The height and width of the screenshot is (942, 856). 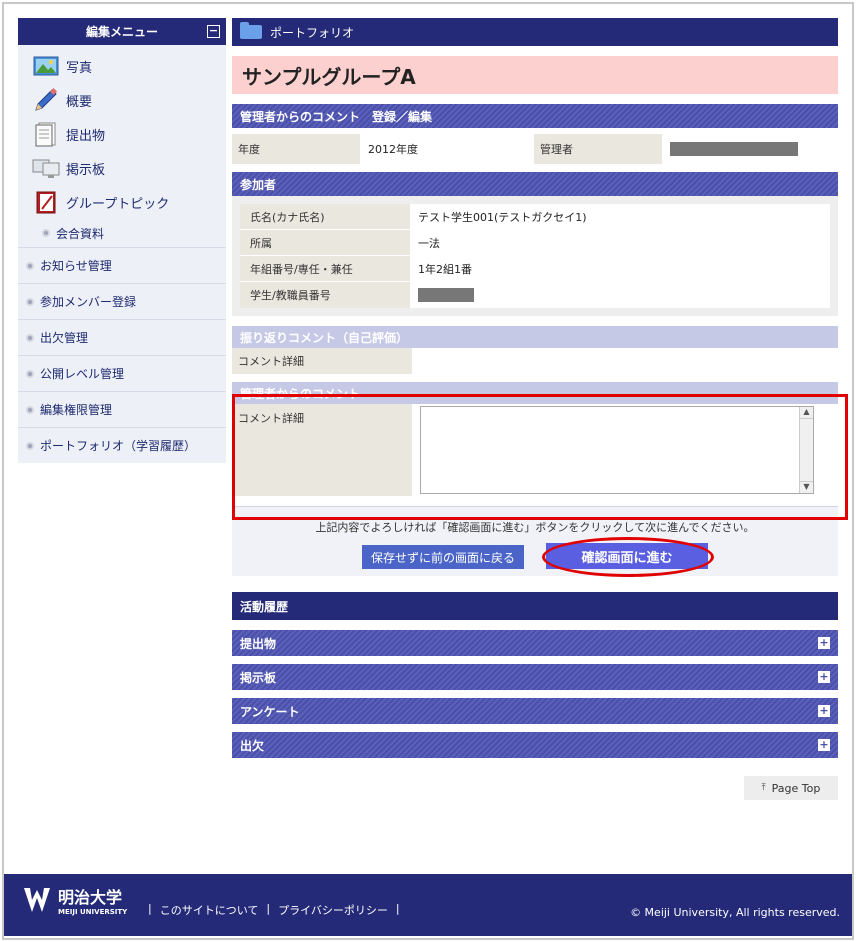 I want to click on sidebar-item-label: 参加メンバー登録, so click(x=88, y=302).